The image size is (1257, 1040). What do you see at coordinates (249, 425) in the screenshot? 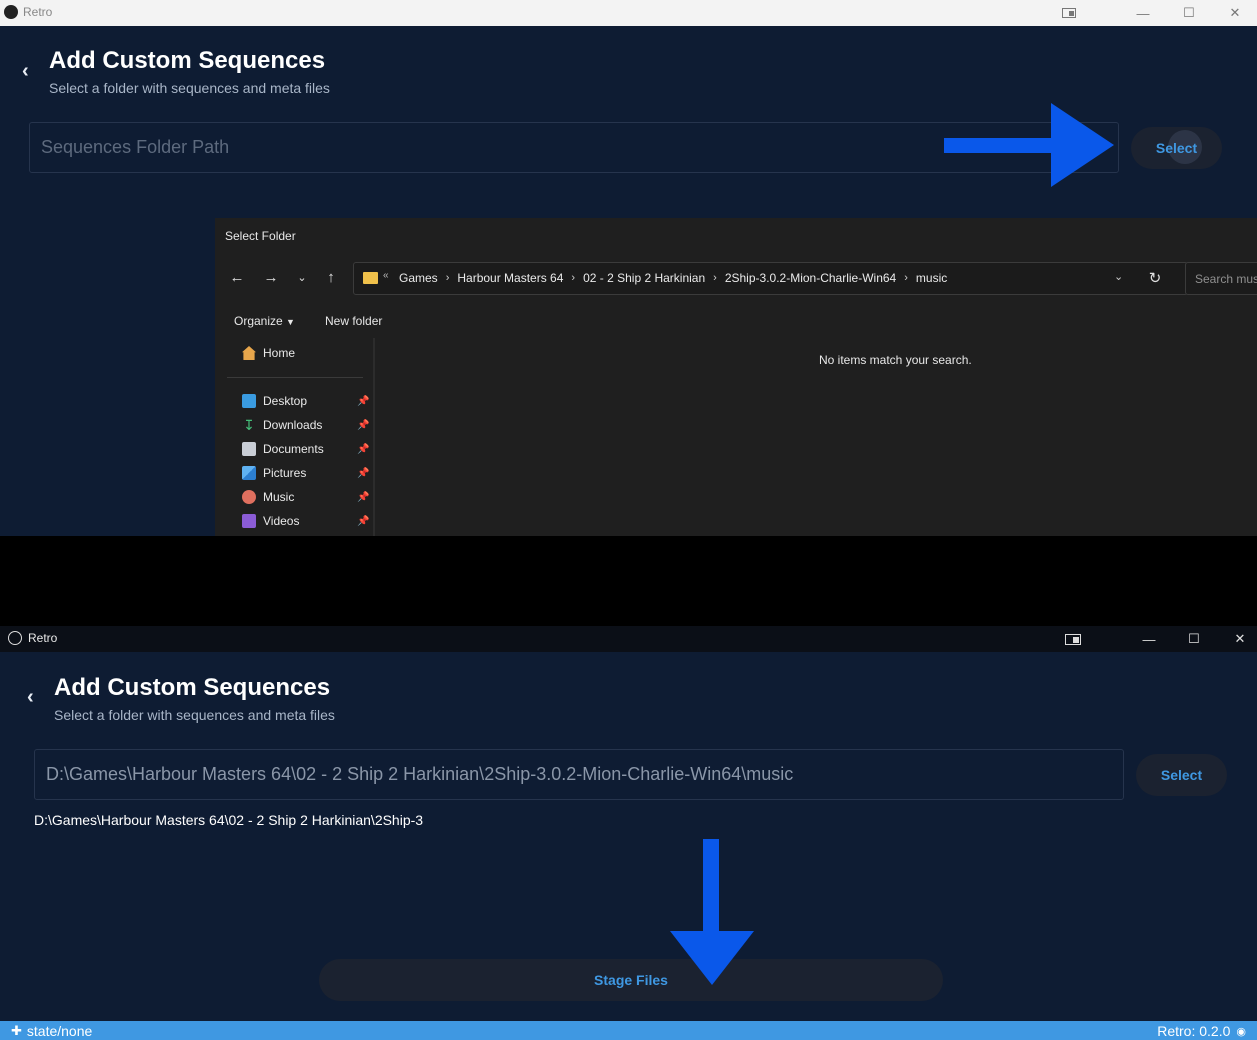
I see `download-icon: ↧` at bounding box center [249, 425].